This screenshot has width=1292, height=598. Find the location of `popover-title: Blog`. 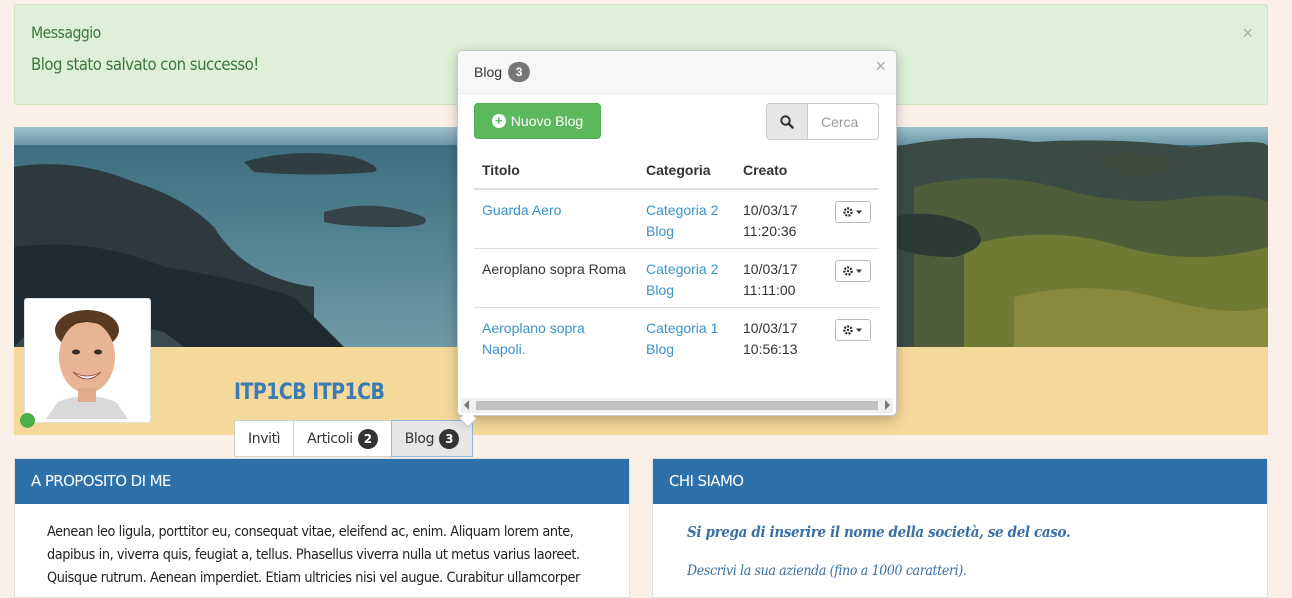

popover-title: Blog is located at coordinates (488, 72).